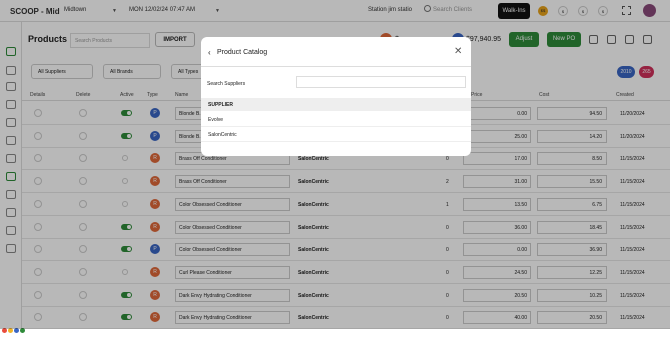 Image resolution: width=670 pixels, height=338 pixels. I want to click on close-icon: ✕, so click(458, 51).